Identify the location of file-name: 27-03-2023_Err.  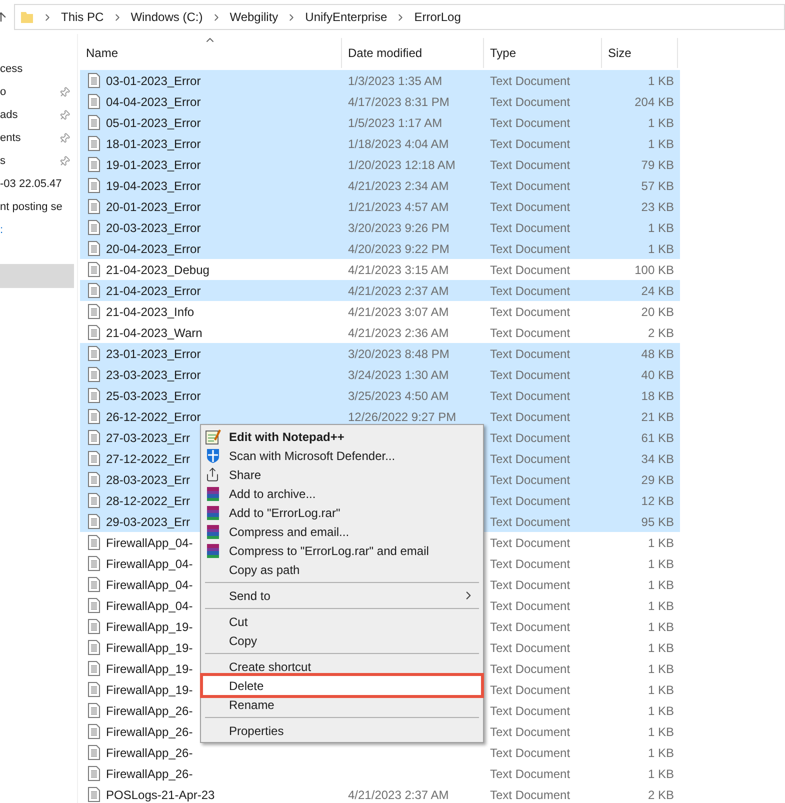
(148, 438).